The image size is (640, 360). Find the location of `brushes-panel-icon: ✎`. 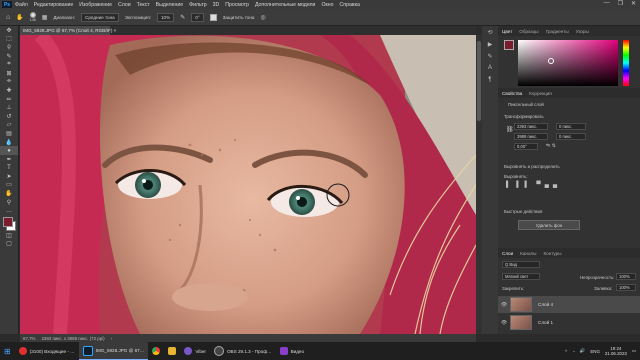

brushes-panel-icon: ✎ is located at coordinates (490, 56).